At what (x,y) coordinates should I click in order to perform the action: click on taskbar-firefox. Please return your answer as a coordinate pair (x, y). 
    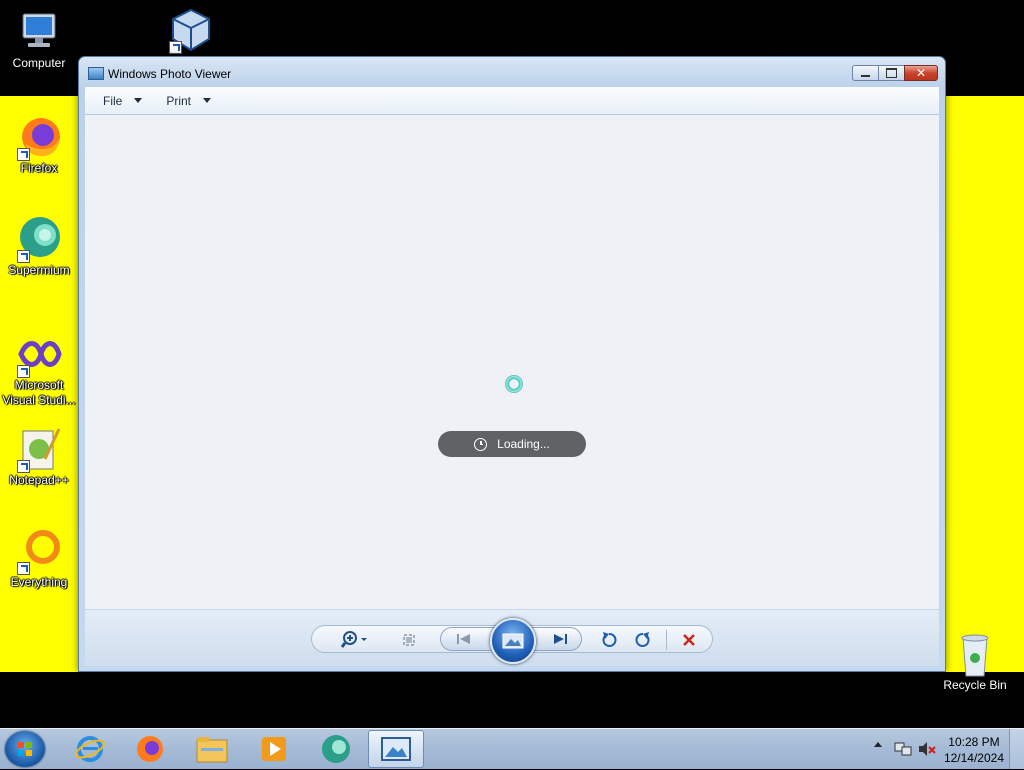
    Looking at the image, I should click on (150, 749).